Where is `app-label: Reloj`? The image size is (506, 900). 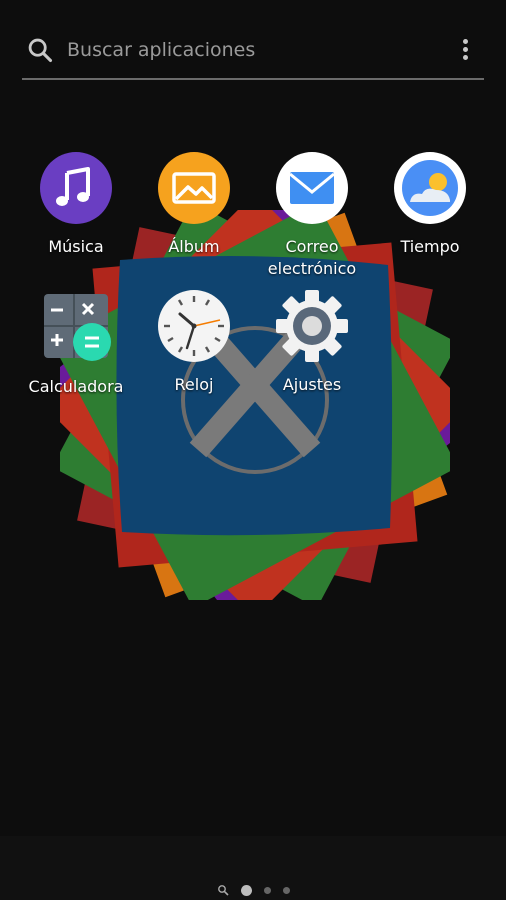 app-label: Reloj is located at coordinates (194, 384).